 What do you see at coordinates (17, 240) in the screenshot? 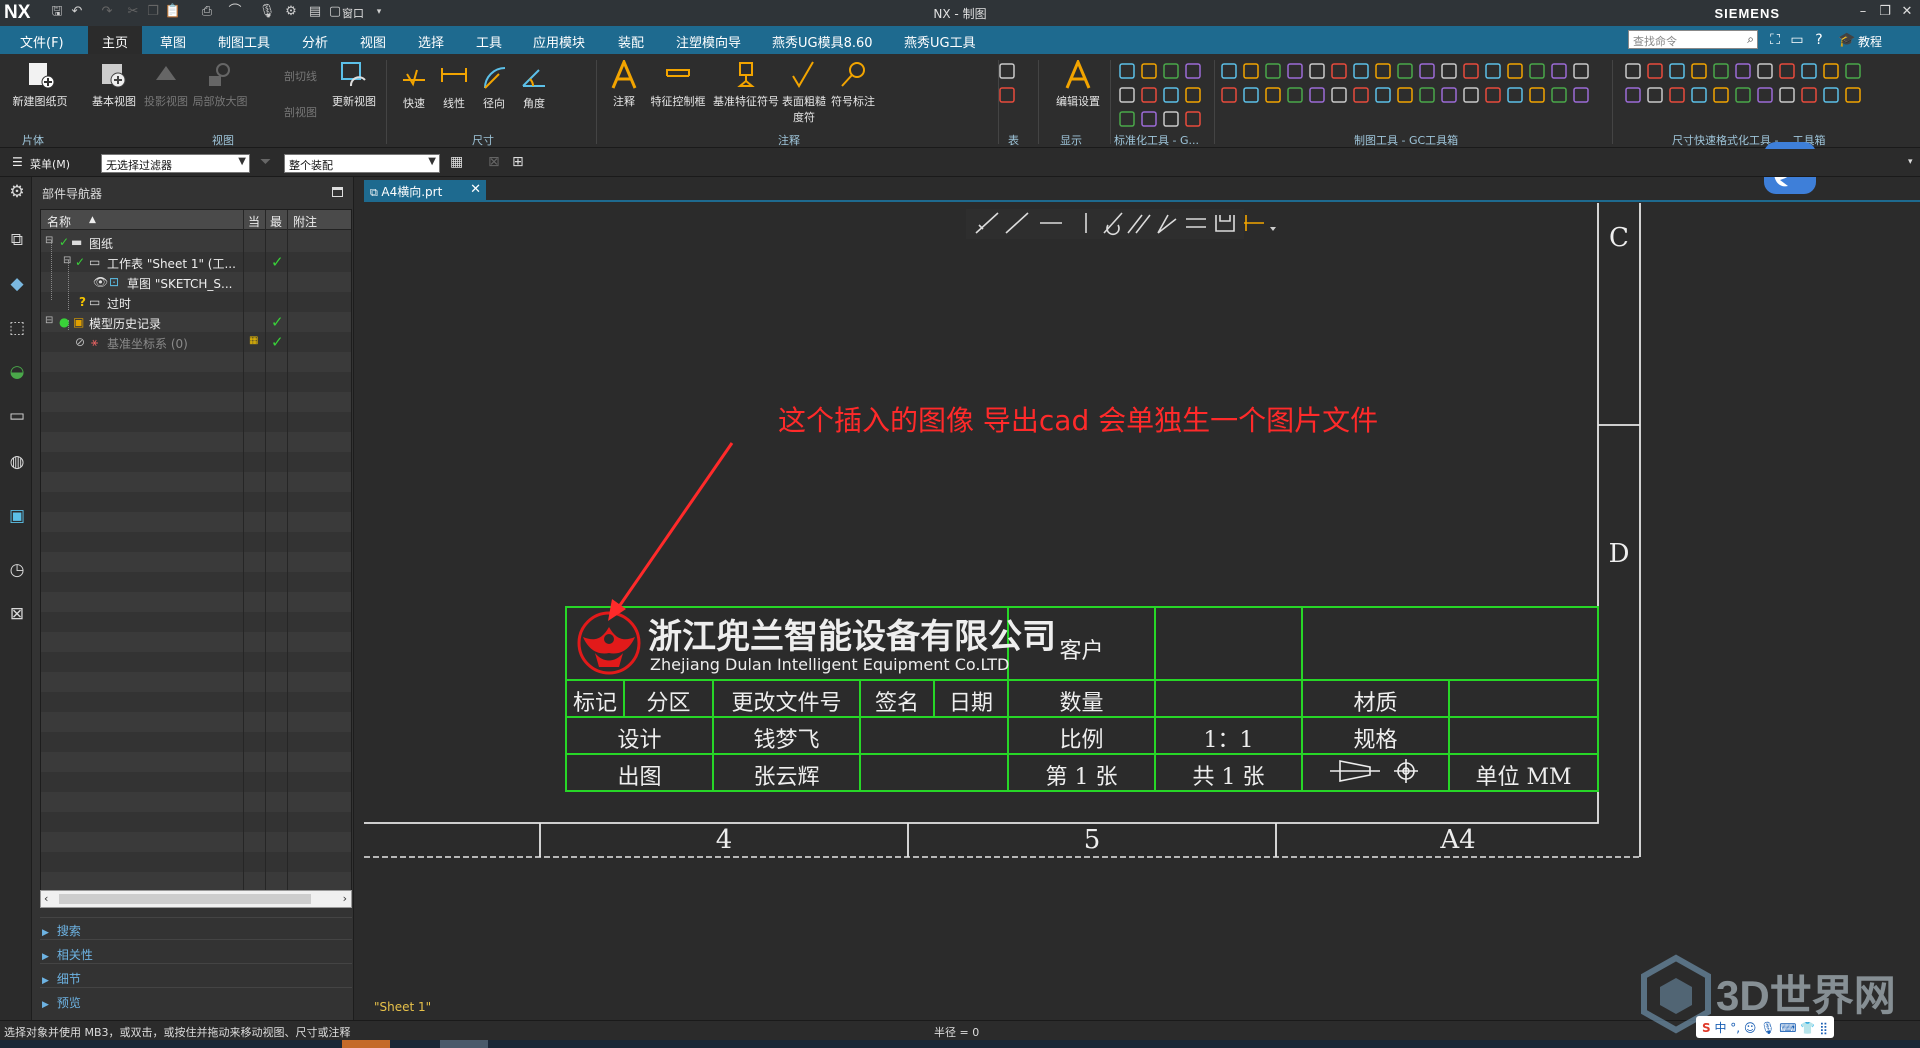
I see `assembly-navigator-icon: ⧉` at bounding box center [17, 240].